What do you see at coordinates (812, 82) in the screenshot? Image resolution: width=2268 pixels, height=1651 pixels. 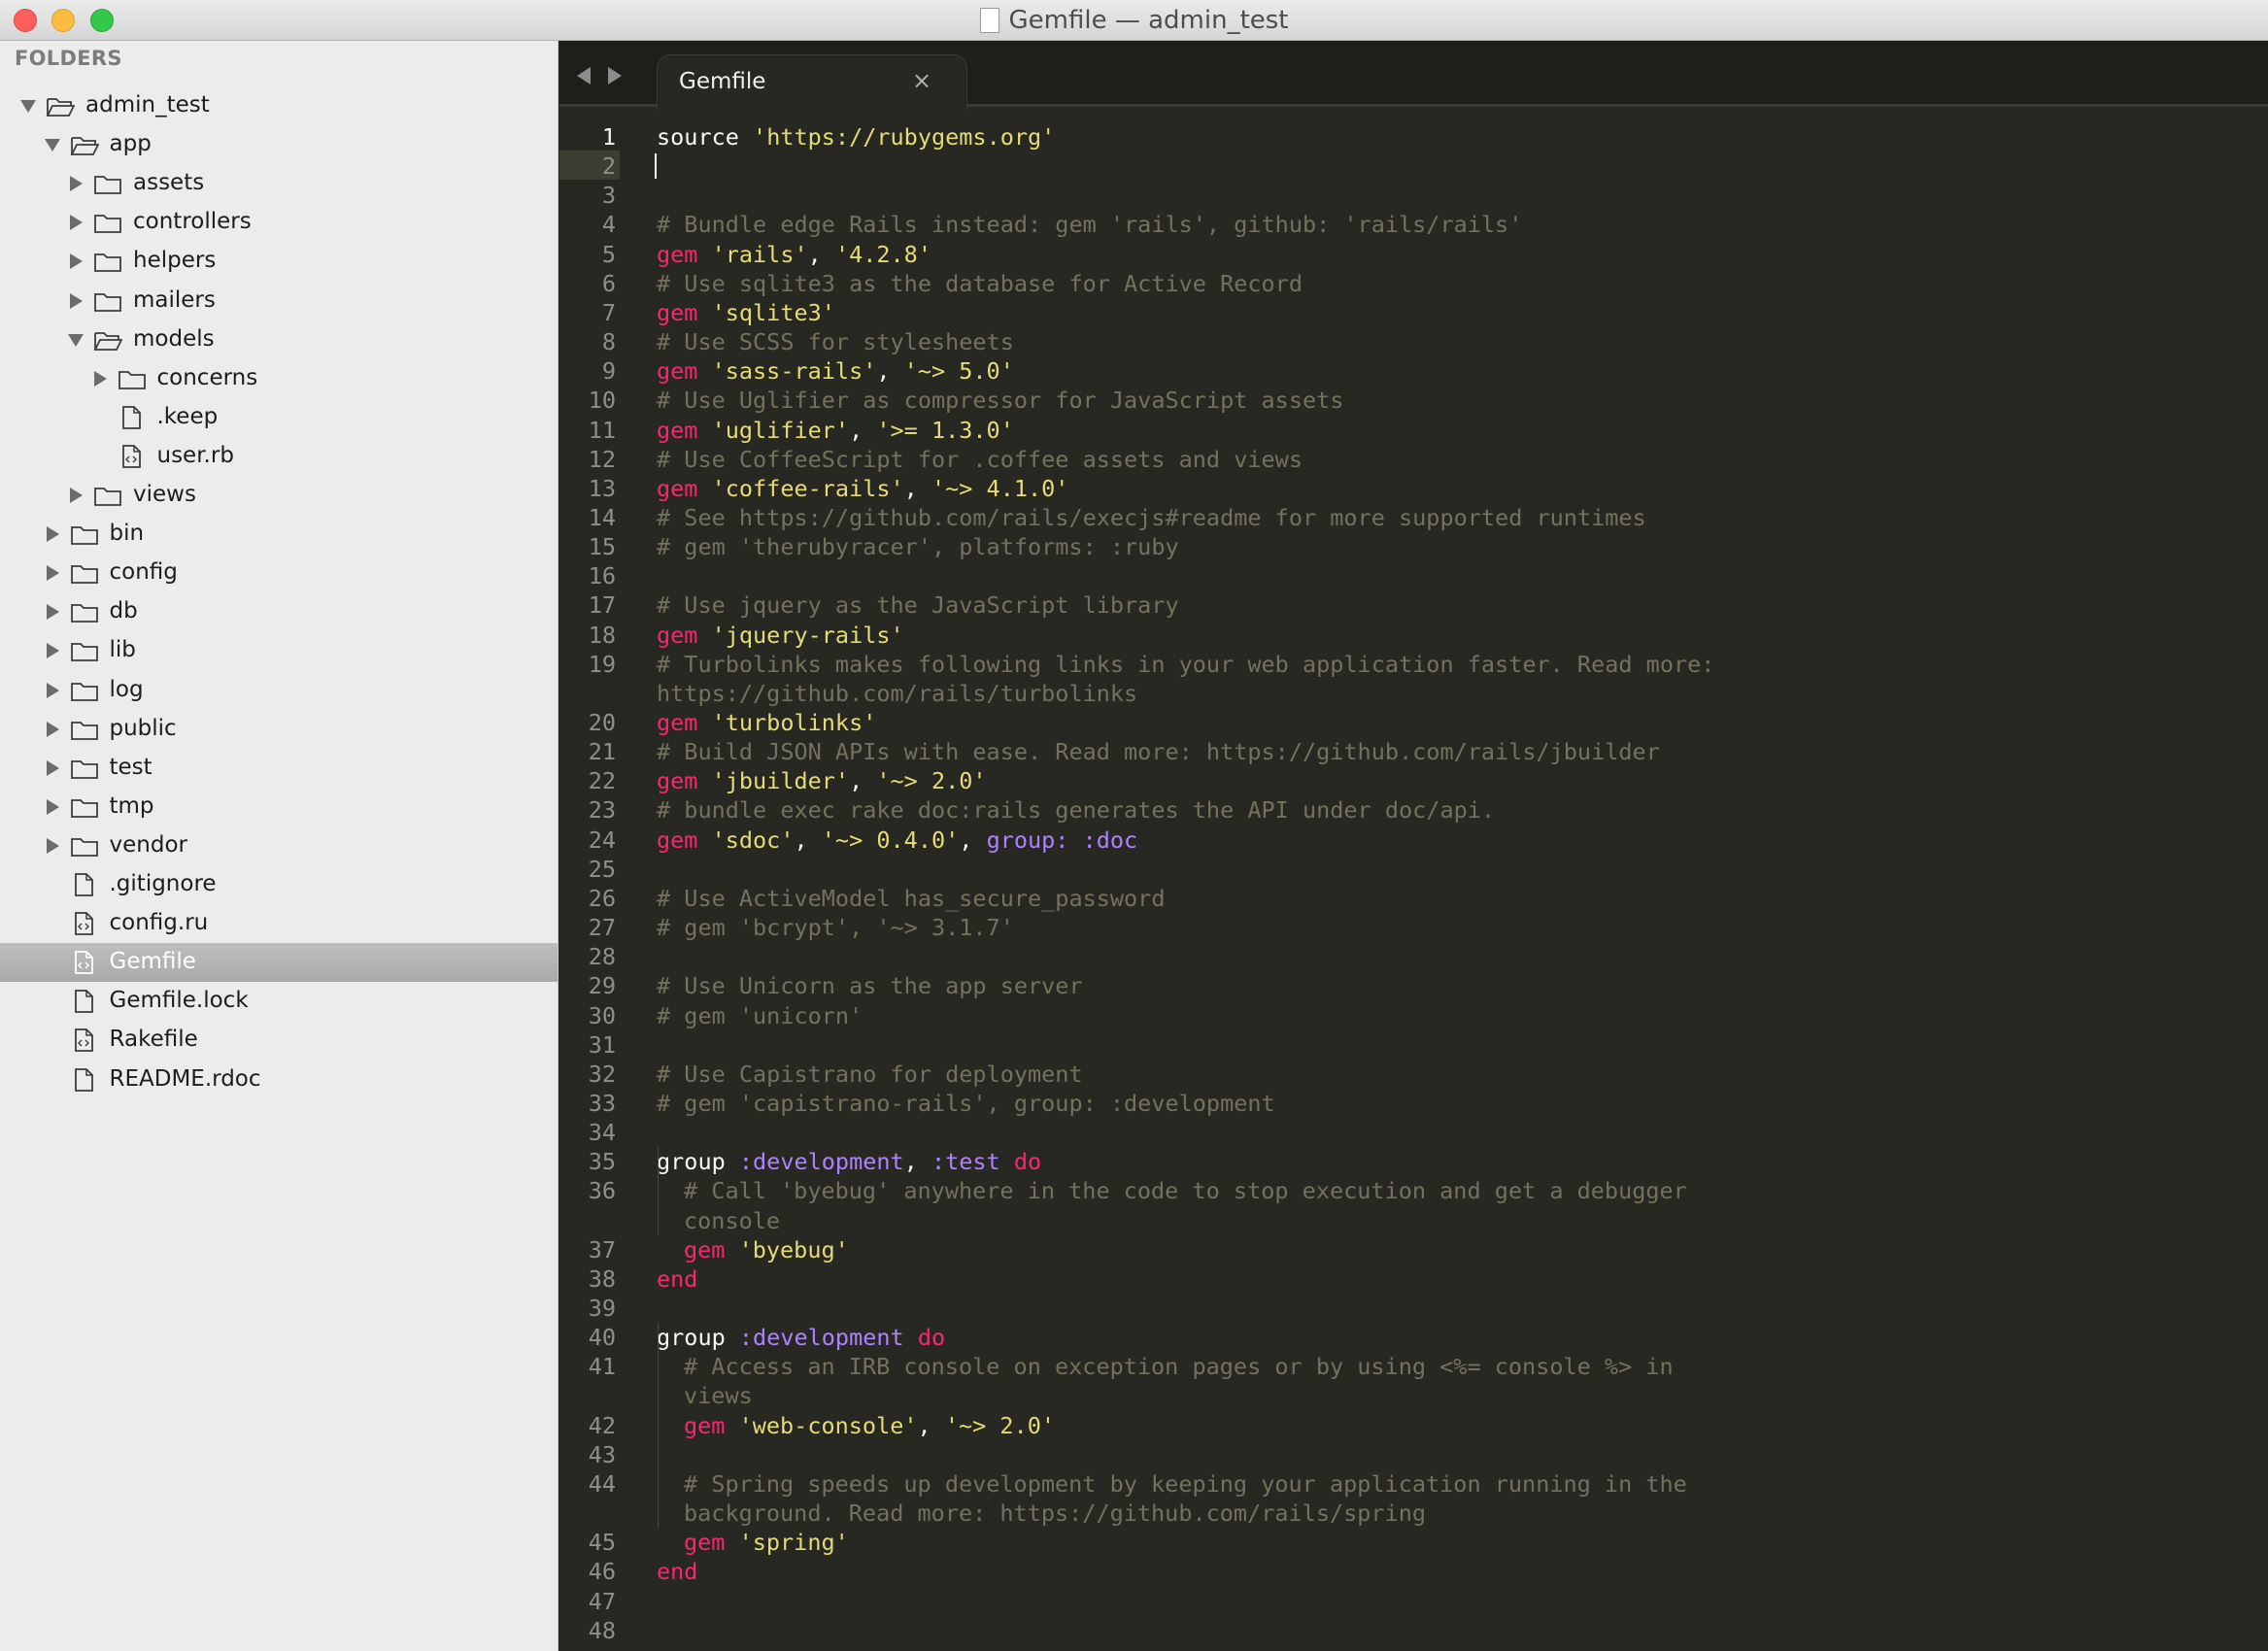 I see `tab-gemfile: Gemfile ×` at bounding box center [812, 82].